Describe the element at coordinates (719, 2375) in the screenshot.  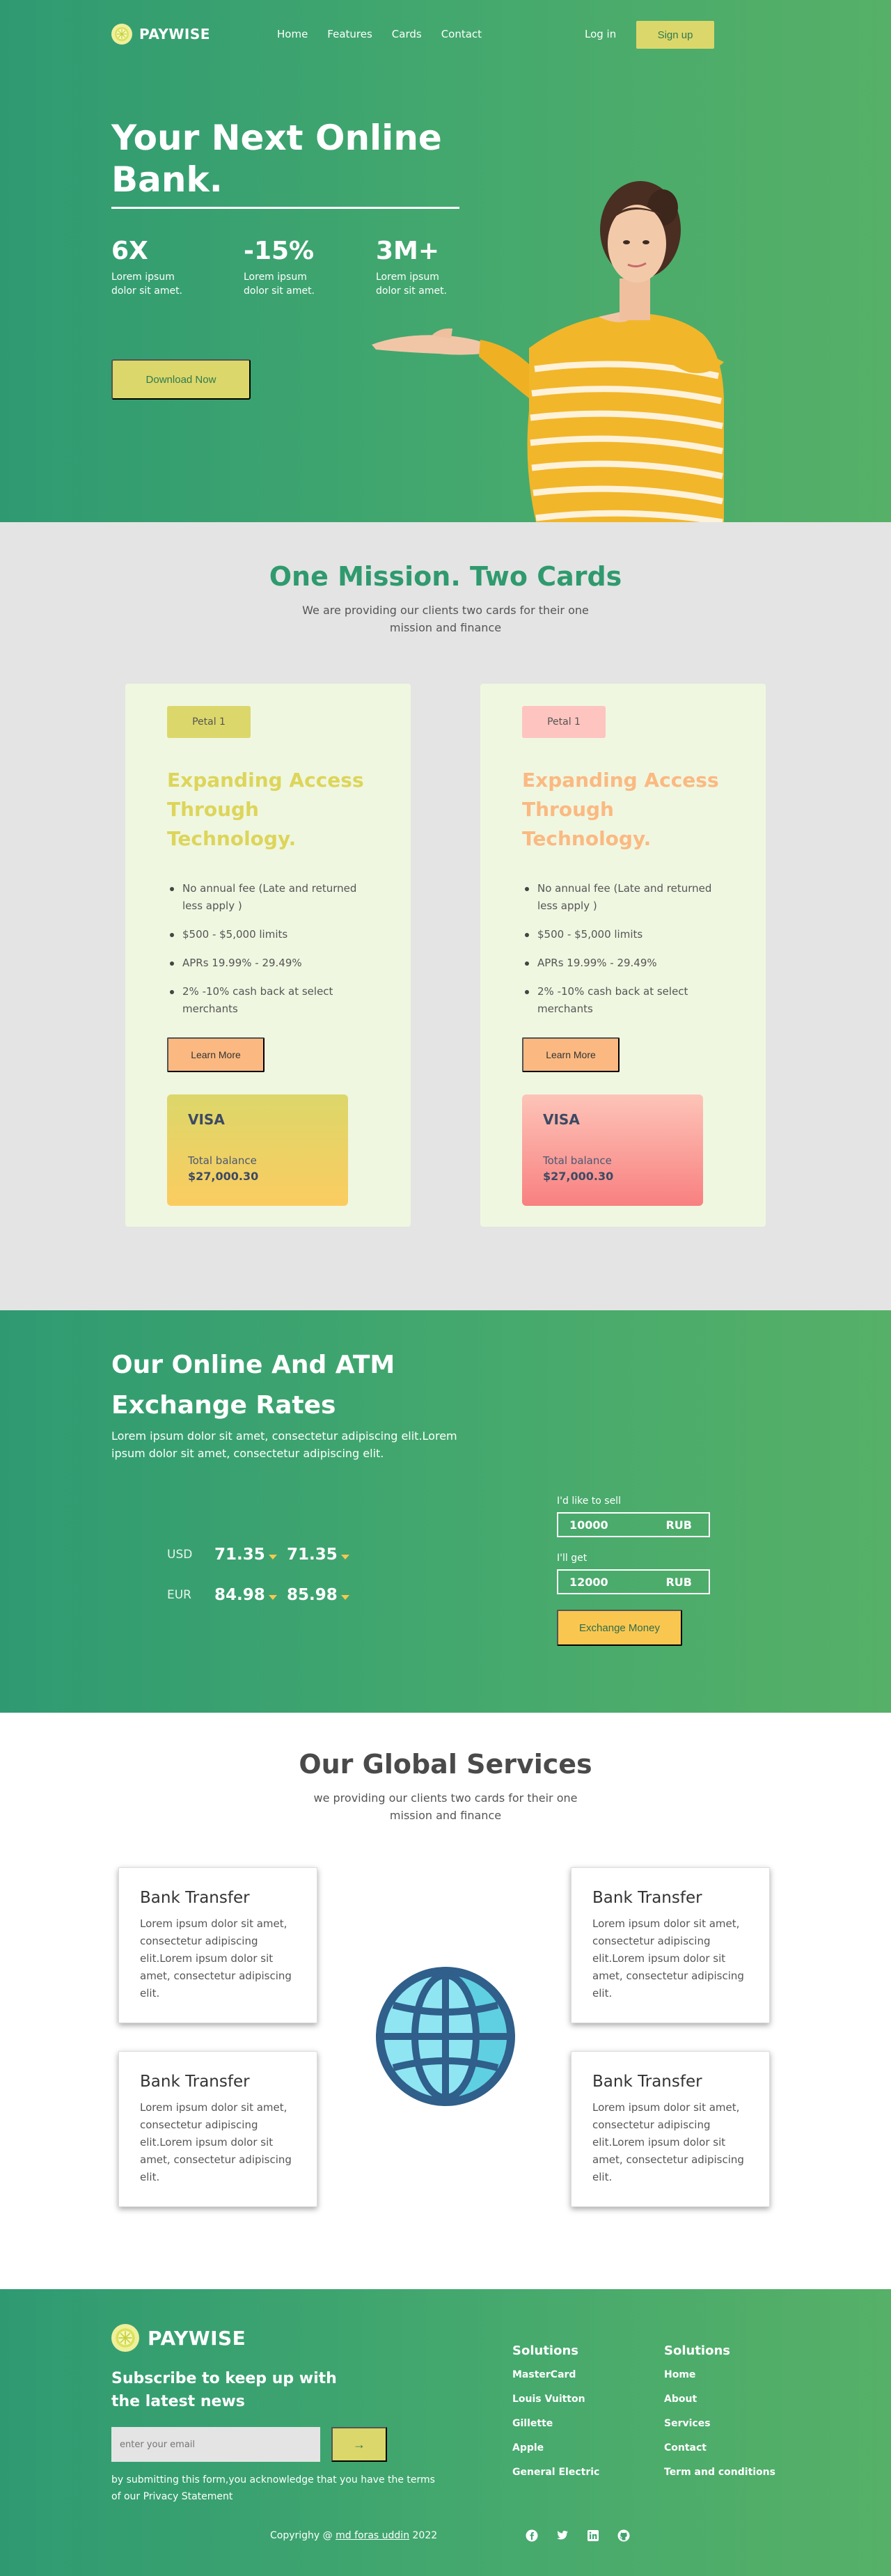
I see `footer-link: Home` at that location.